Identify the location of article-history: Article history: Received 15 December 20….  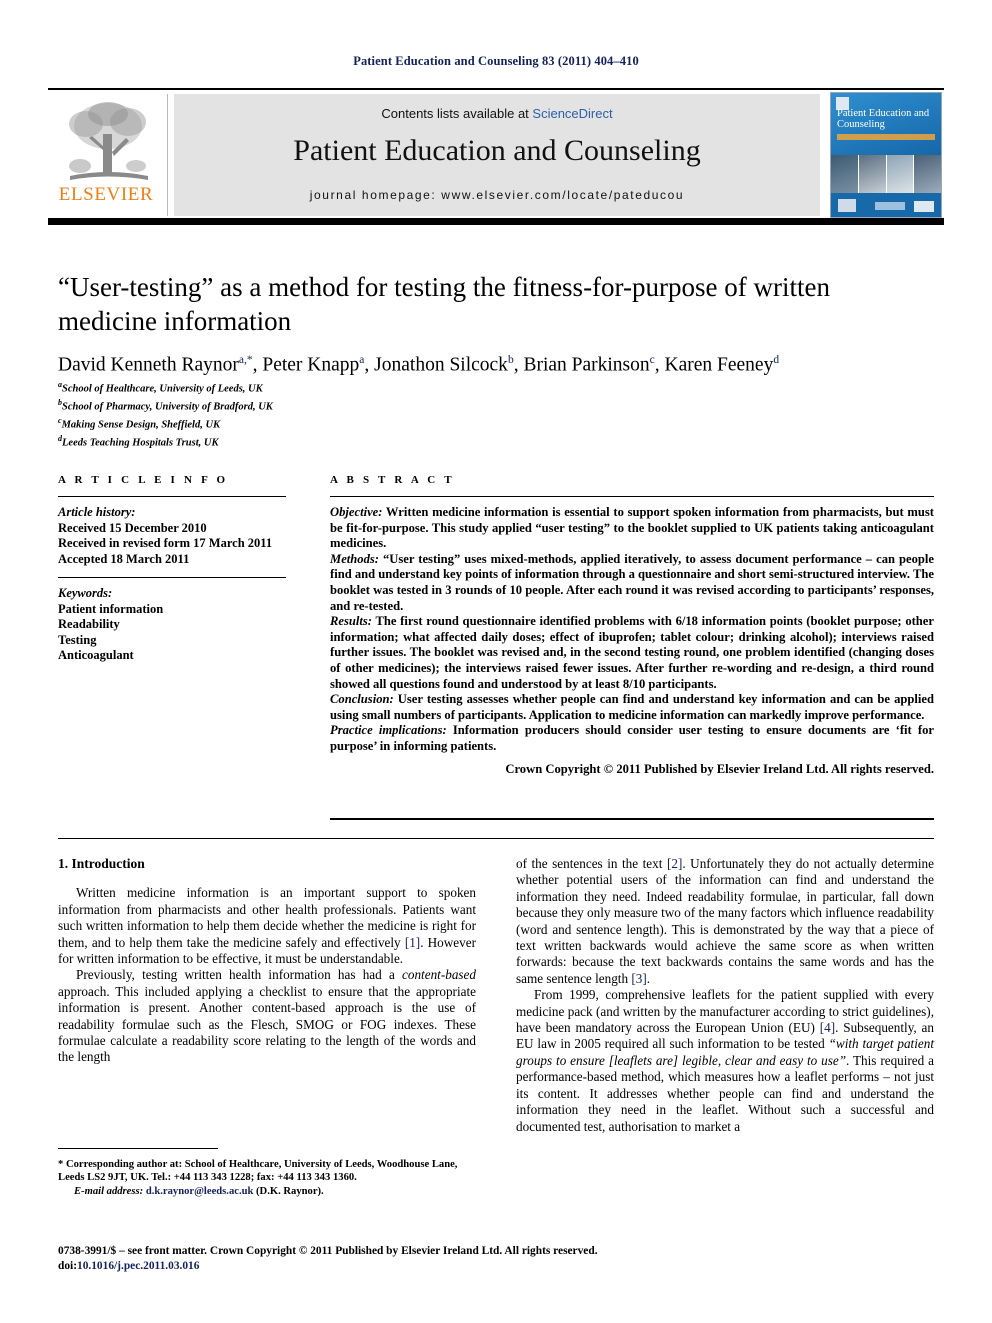
(183, 536).